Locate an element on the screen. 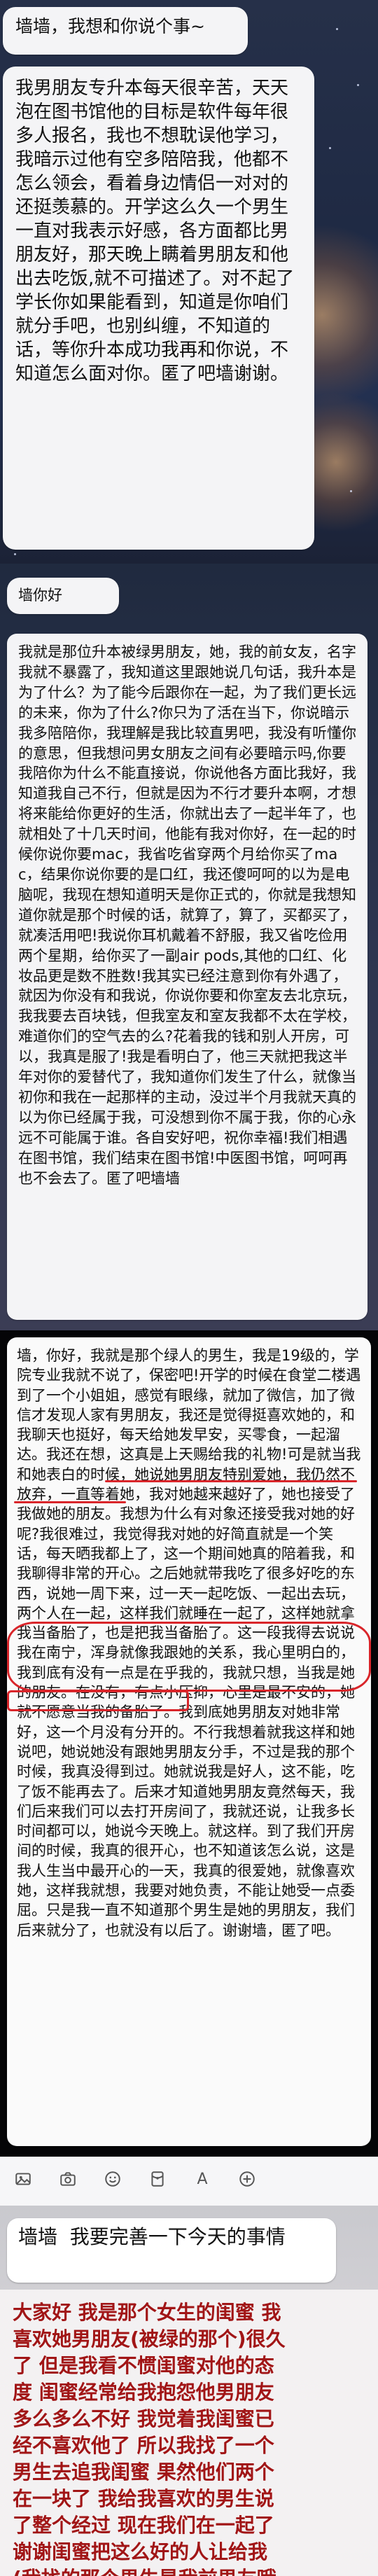 The image size is (378, 2576). message-text: 墙你好 is located at coordinates (40, 595).